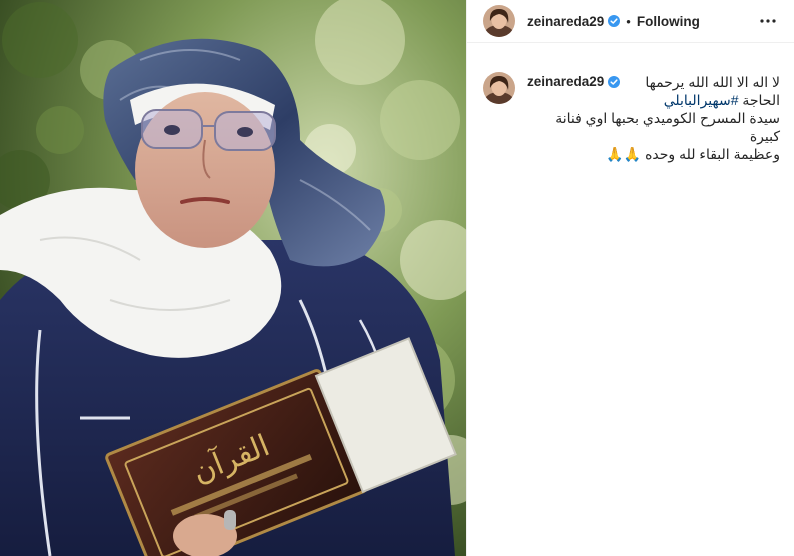  Describe the element at coordinates (712, 154) in the screenshot. I see `caption-line-4-text: وعظيمة البقاء لله وحده` at that location.